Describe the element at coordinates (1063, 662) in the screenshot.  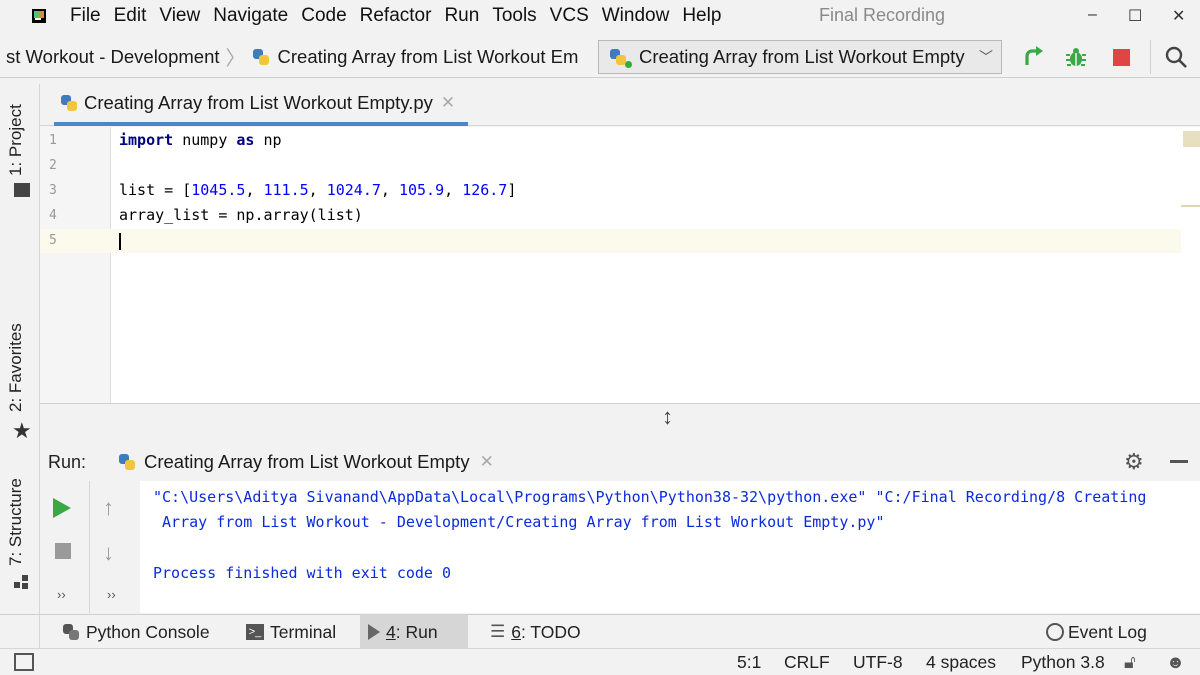
I see `python-interpreter: Python 3.8` at that location.